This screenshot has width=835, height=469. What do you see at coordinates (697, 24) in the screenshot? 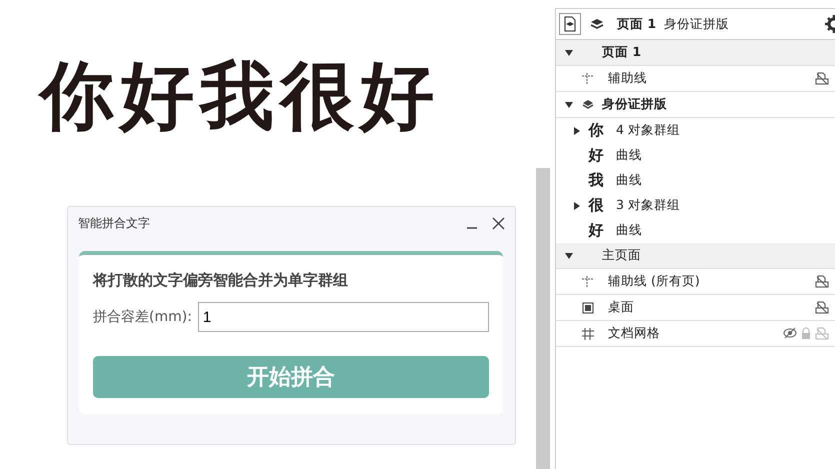
I see `current-layer: 身份证拼版` at bounding box center [697, 24].